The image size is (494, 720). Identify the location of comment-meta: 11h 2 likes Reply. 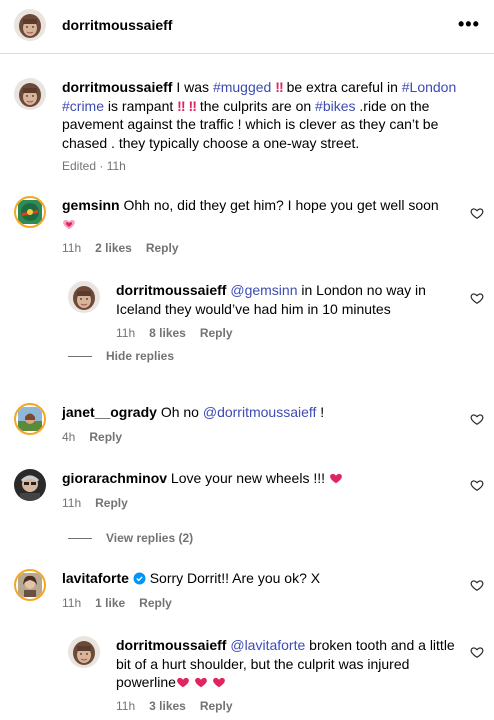
(120, 248).